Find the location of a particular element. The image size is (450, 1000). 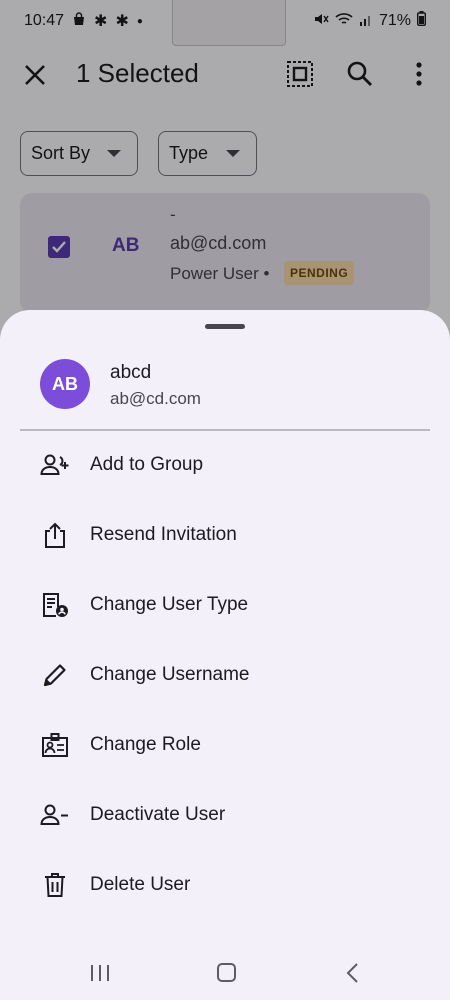

remove-person-icon is located at coordinates (55, 815).